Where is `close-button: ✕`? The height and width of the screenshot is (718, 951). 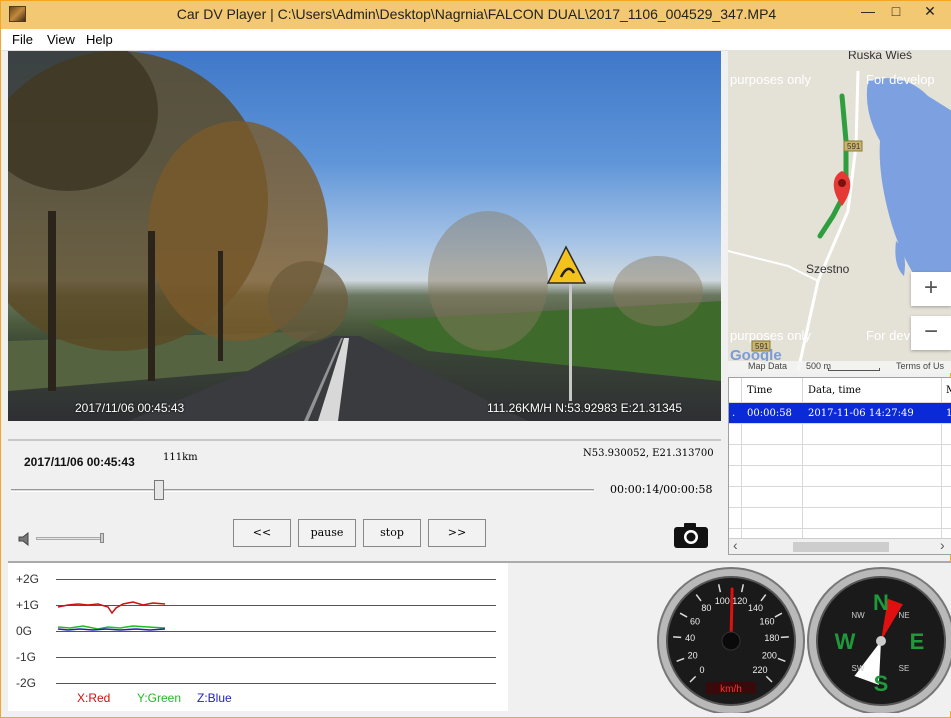
close-button: ✕ is located at coordinates (930, 12).